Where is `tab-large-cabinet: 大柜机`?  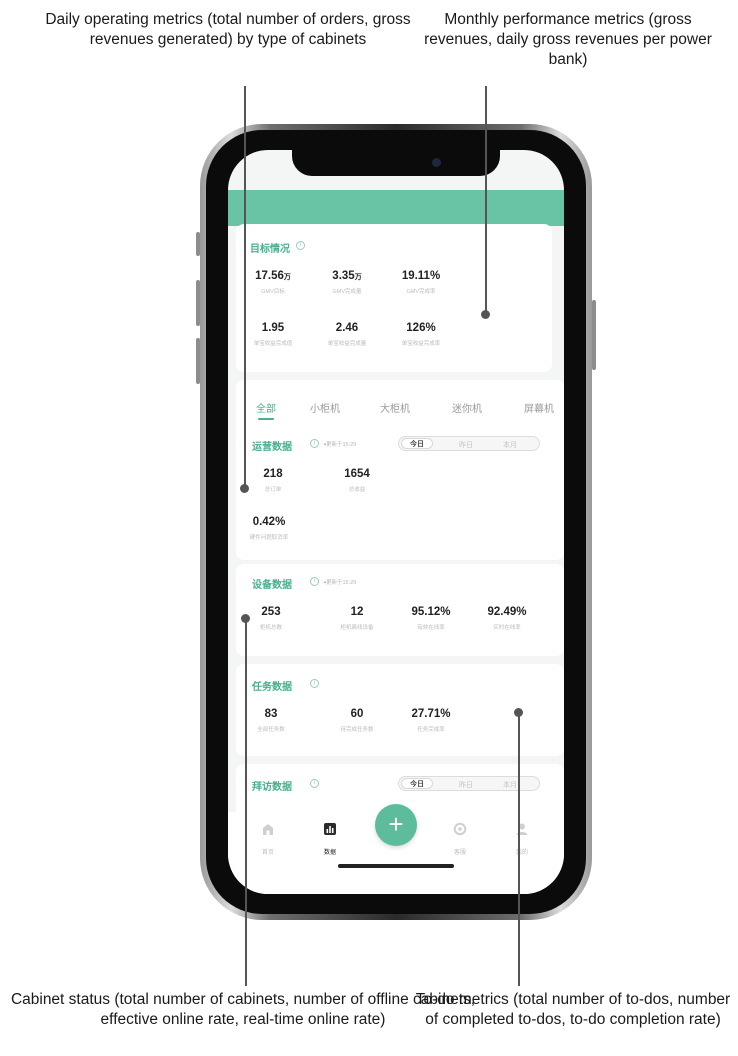 tab-large-cabinet: 大柜机 is located at coordinates (395, 407).